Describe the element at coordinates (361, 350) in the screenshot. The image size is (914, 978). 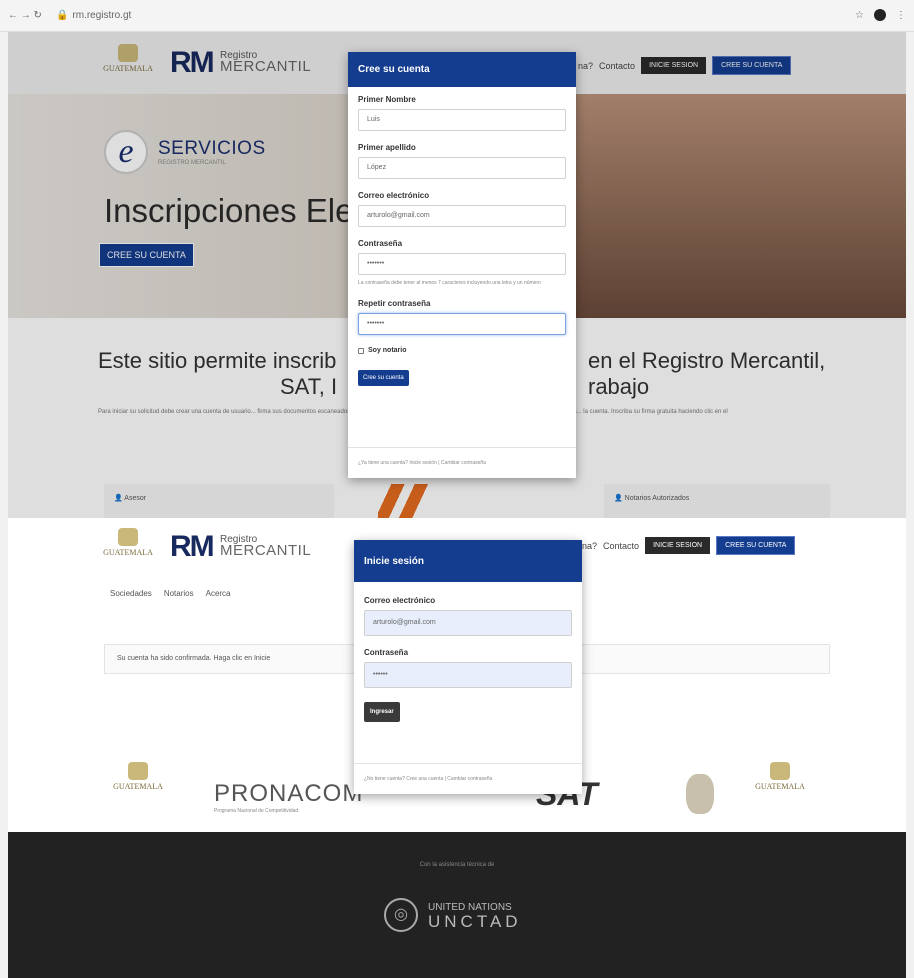
I see `checkbox-icon` at that location.